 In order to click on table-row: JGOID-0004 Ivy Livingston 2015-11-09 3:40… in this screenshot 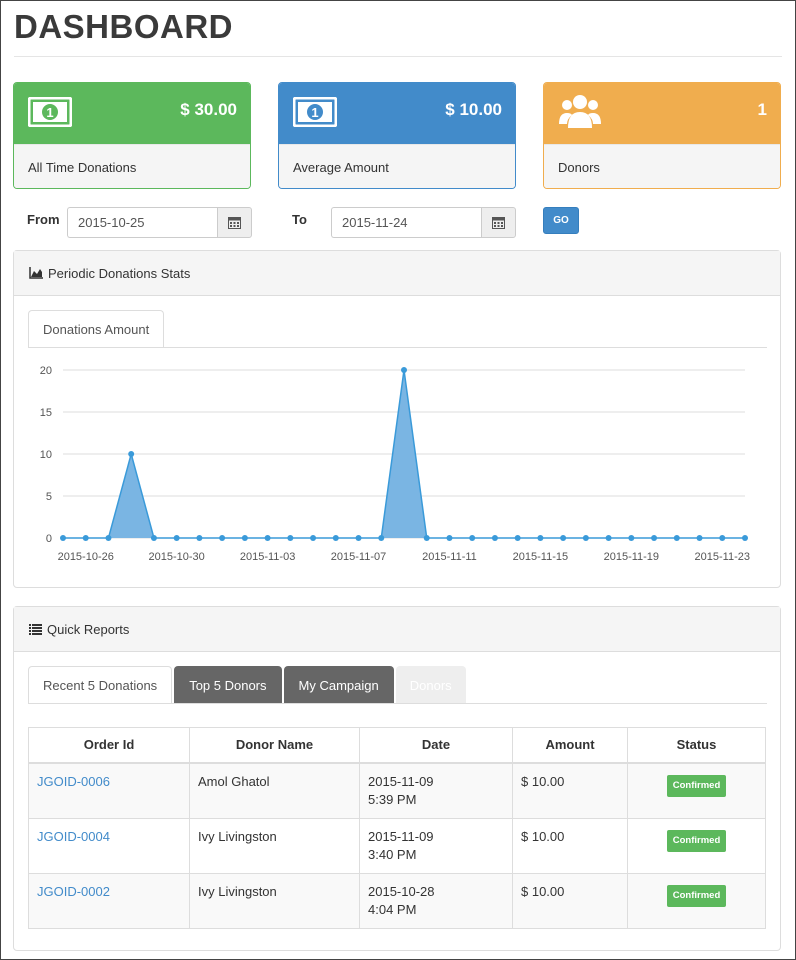, I will do `click(397, 845)`.